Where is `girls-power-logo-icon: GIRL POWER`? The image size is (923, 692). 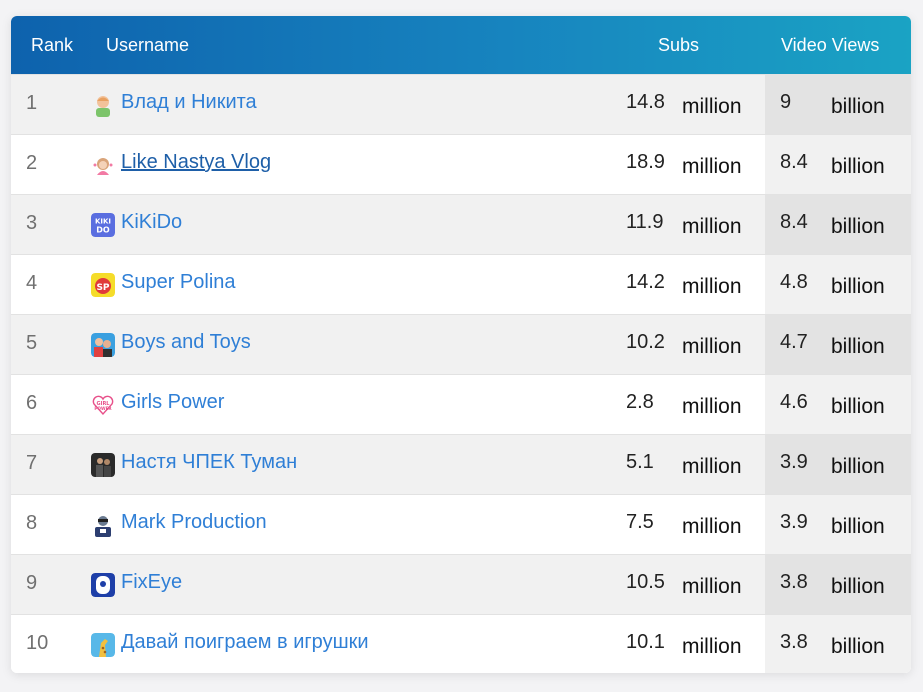 girls-power-logo-icon: GIRL POWER is located at coordinates (103, 405).